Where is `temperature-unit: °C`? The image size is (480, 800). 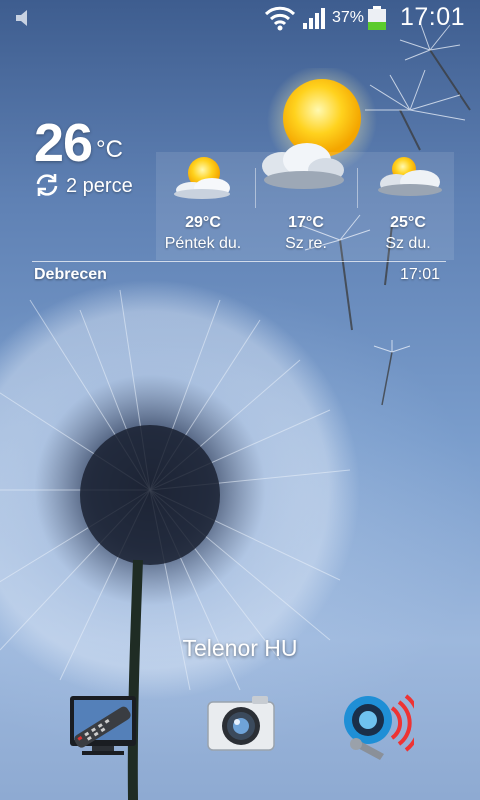 temperature-unit: °C is located at coordinates (109, 149).